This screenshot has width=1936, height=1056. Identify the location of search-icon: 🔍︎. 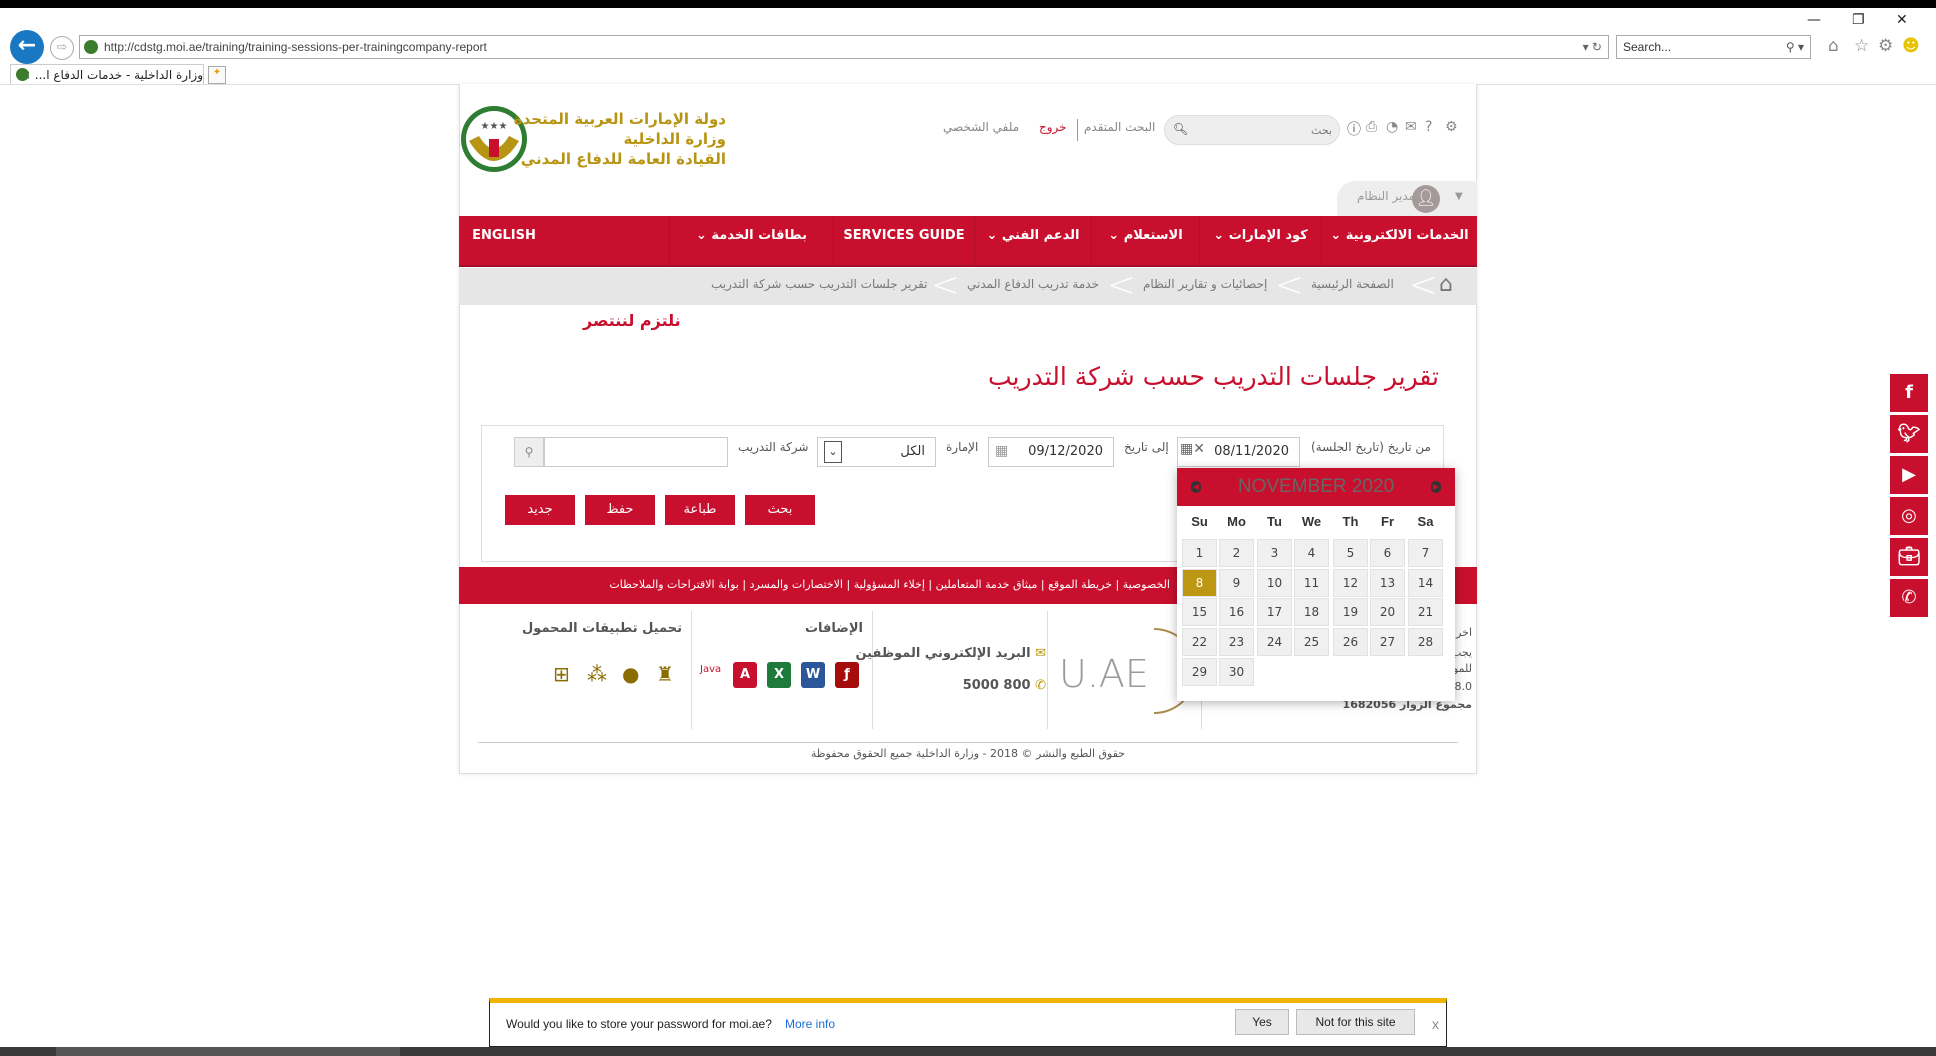
(1180, 129).